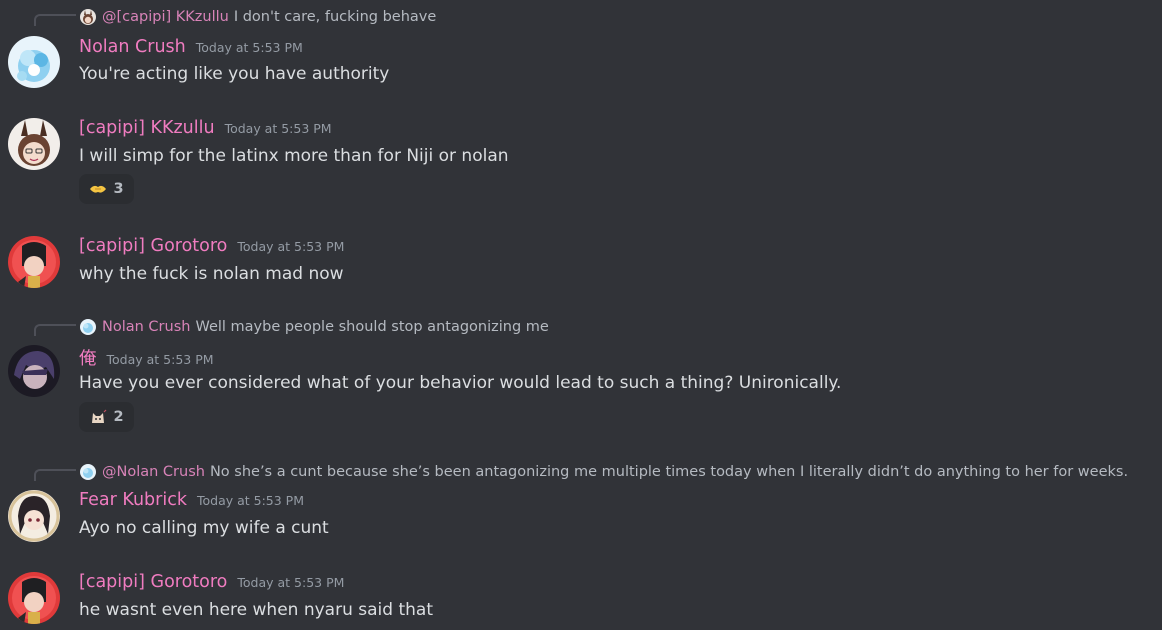 This screenshot has width=1162, height=630. What do you see at coordinates (34, 516) in the screenshot?
I see `fear-avatar-icon` at bounding box center [34, 516].